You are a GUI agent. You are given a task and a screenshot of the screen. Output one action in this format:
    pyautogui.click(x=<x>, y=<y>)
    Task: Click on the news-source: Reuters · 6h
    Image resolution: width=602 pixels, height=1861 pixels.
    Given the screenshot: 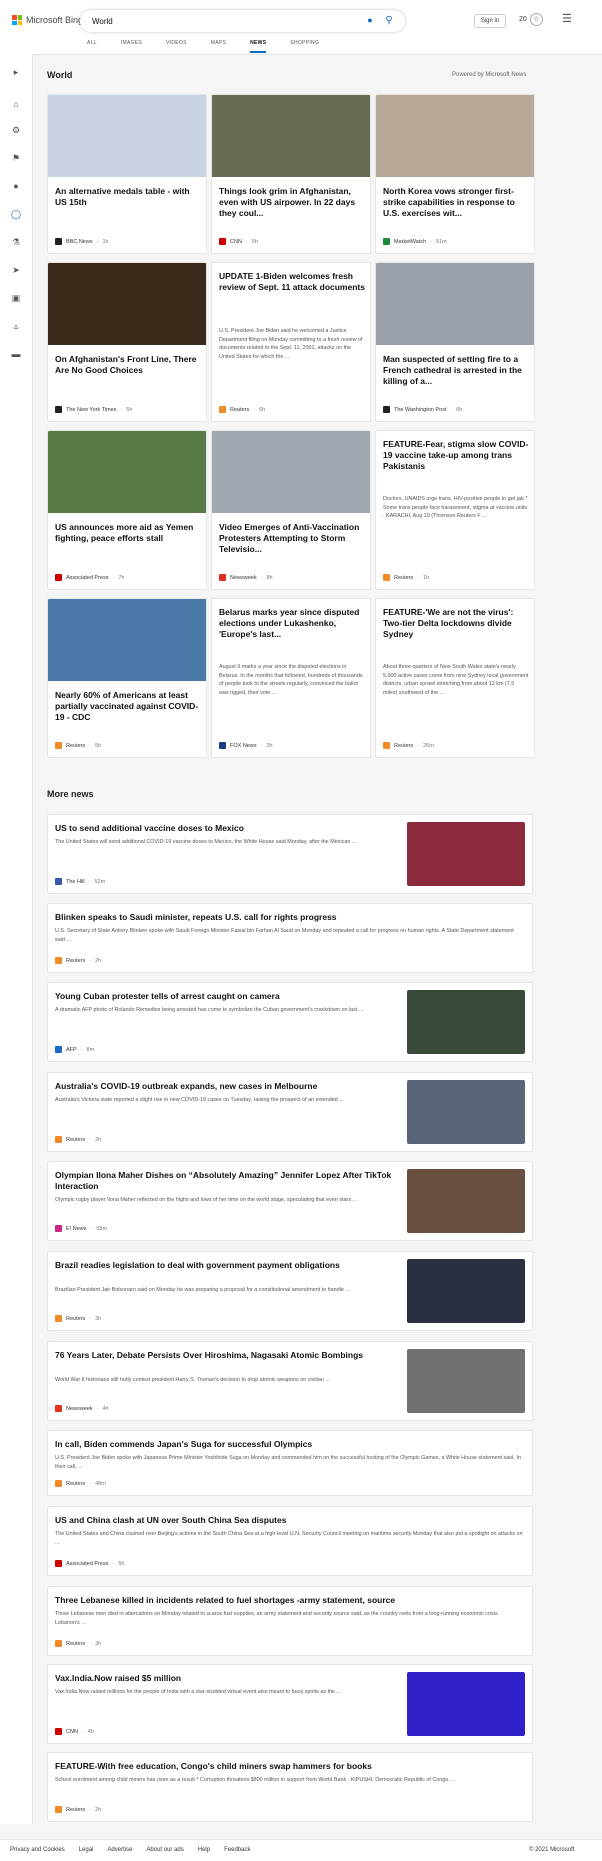 What is the action you would take?
    pyautogui.click(x=242, y=409)
    